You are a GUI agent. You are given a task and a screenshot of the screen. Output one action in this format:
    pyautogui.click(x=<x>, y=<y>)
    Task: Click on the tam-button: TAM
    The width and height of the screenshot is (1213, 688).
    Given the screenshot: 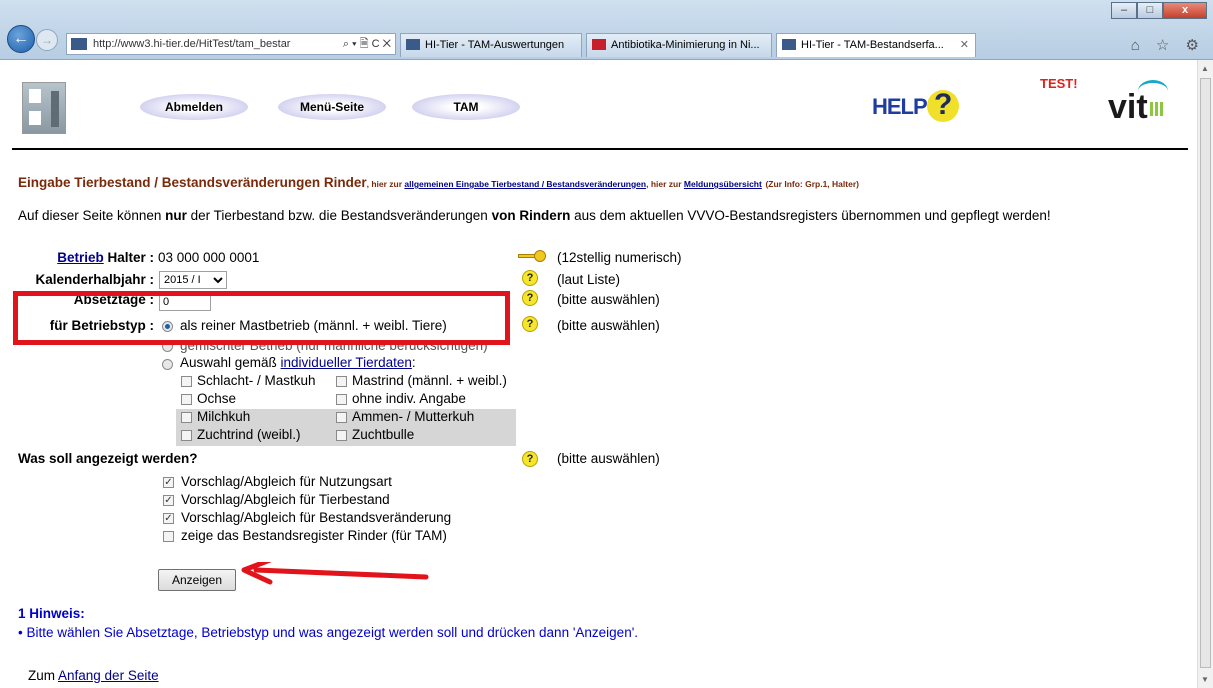 What is the action you would take?
    pyautogui.click(x=466, y=107)
    